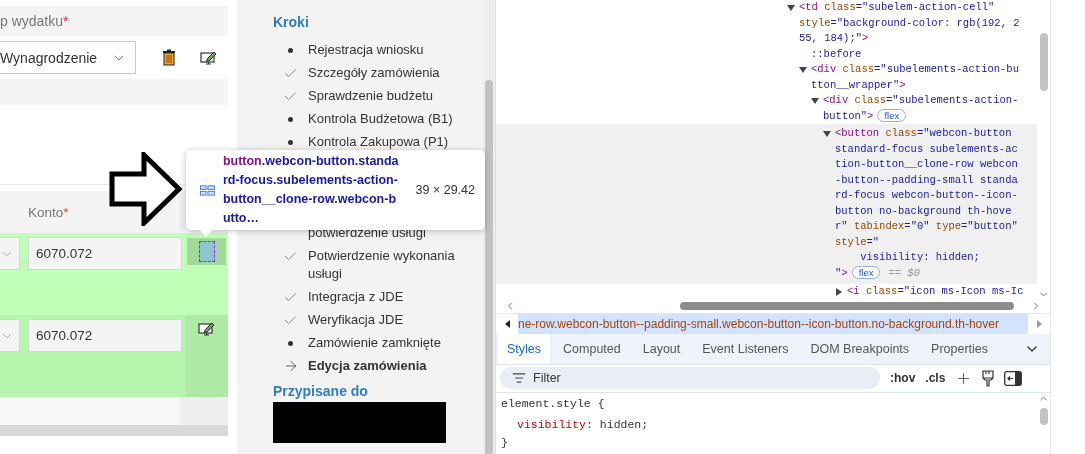  I want to click on step-label: Potwierdzenie wykonania usługi, so click(382, 265).